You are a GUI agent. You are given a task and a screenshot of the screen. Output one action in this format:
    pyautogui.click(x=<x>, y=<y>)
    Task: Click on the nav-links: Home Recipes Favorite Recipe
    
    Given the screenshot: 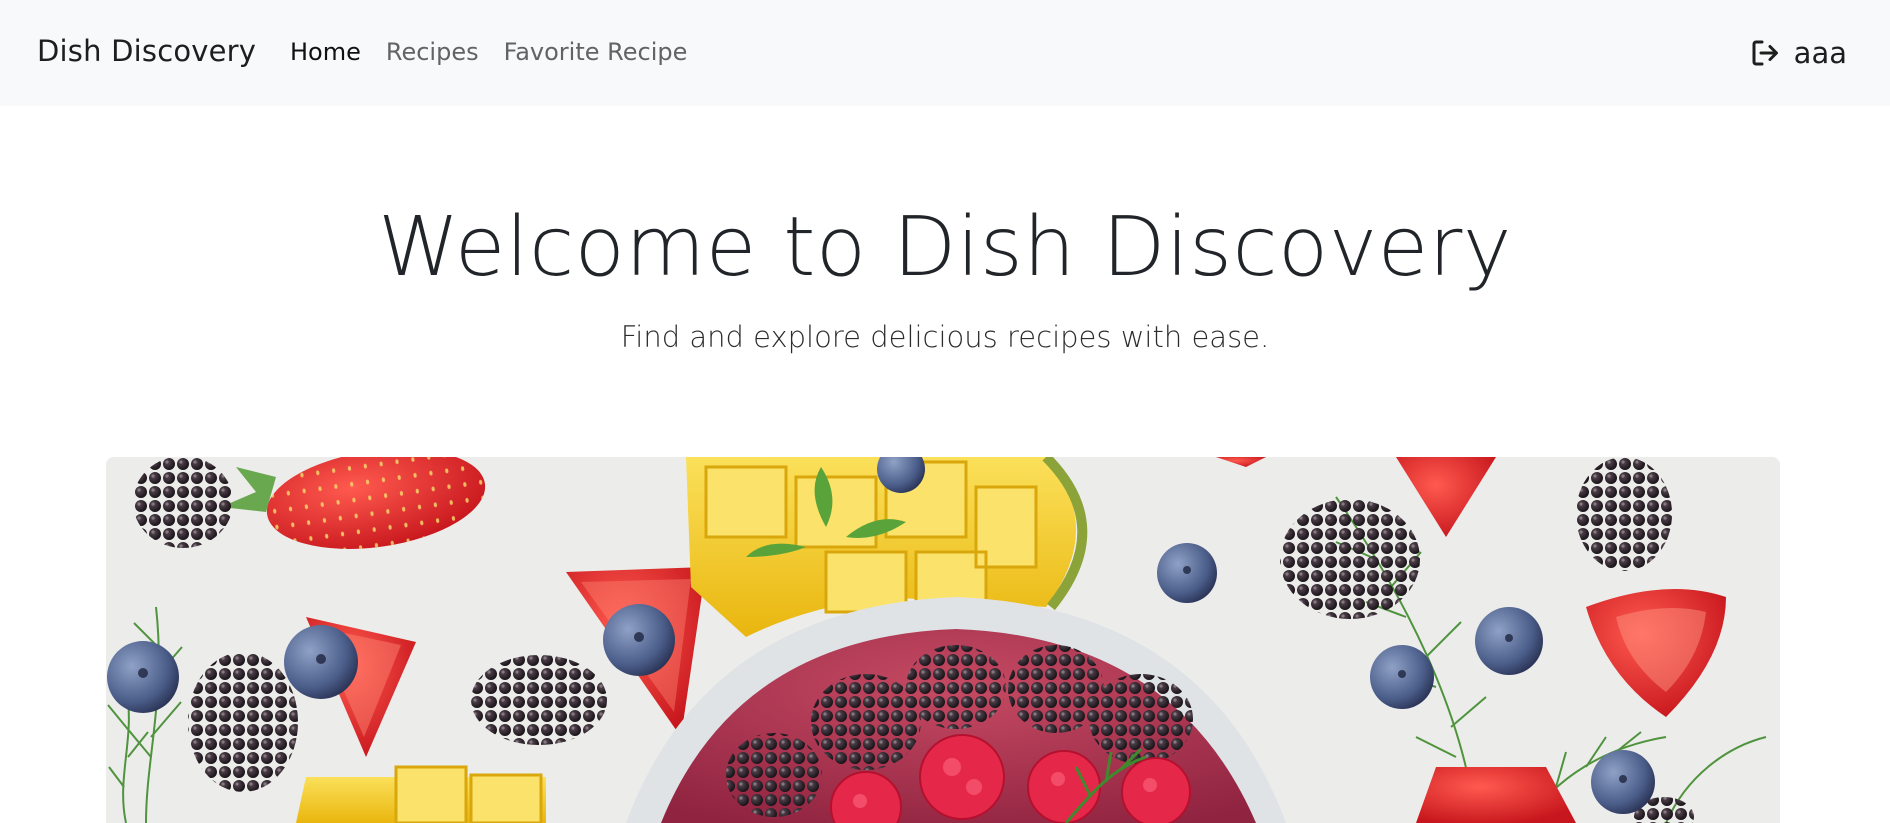 What is the action you would take?
    pyautogui.click(x=501, y=52)
    